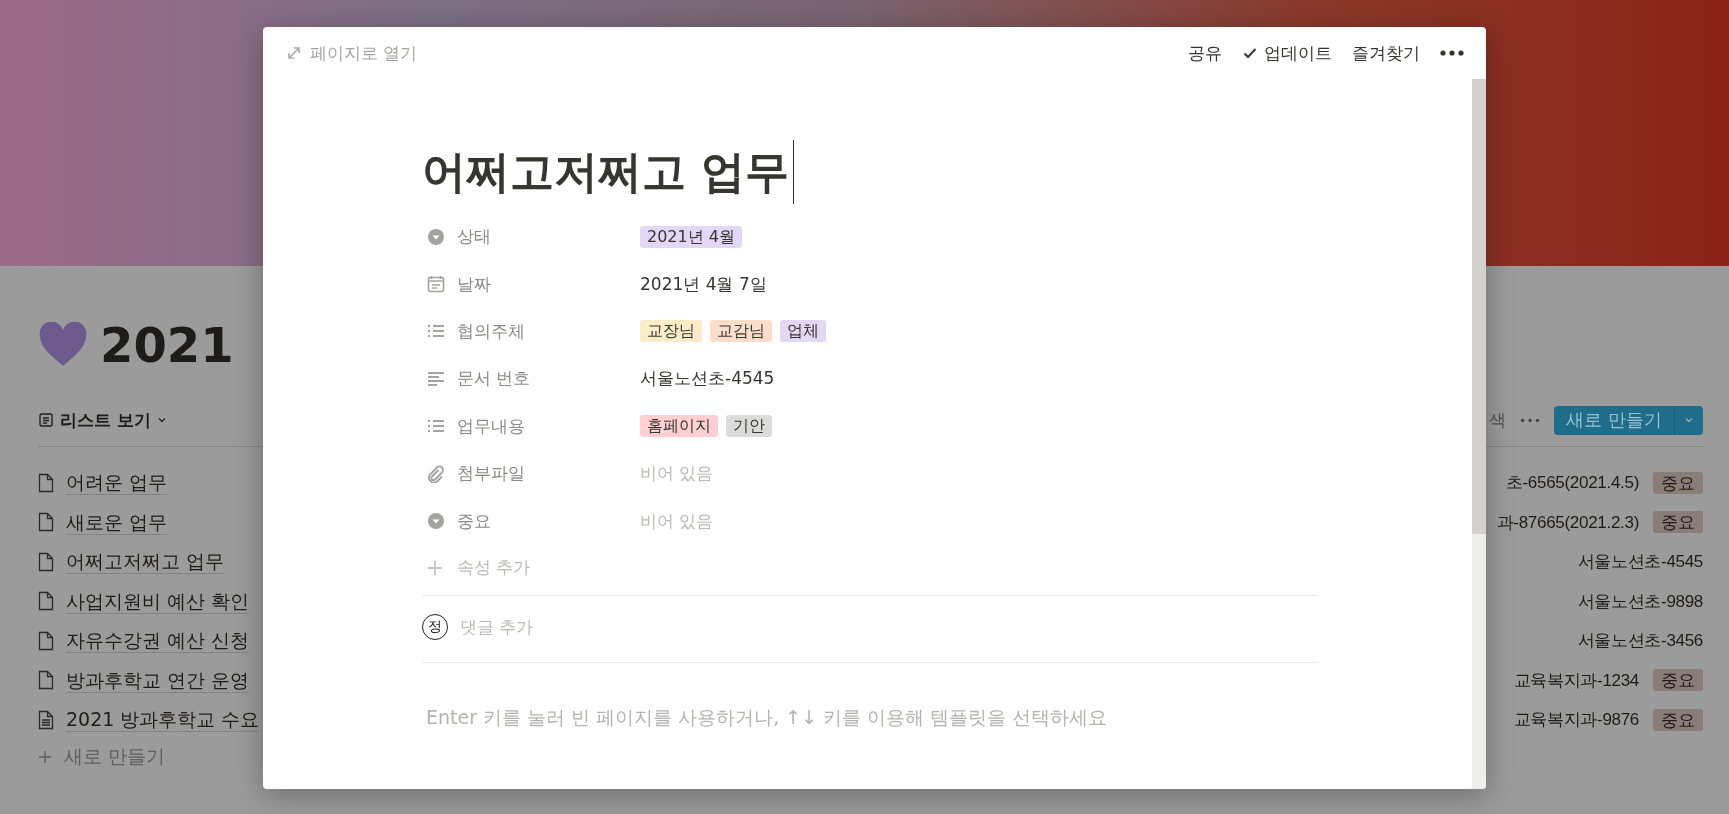 Image resolution: width=1729 pixels, height=814 pixels. Describe the element at coordinates (163, 720) in the screenshot. I see `page-link: 2021 방과후학교 수요` at that location.